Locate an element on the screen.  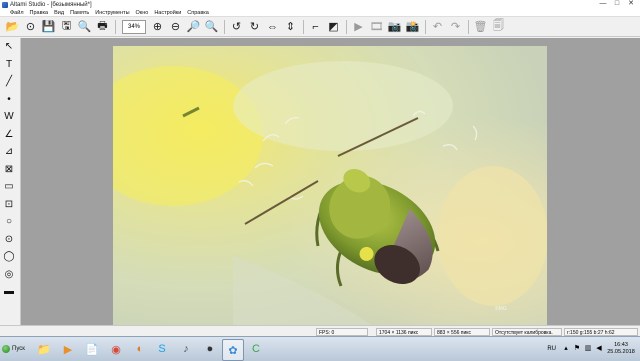
language-indicator: RU is located at coordinates (551, 349).